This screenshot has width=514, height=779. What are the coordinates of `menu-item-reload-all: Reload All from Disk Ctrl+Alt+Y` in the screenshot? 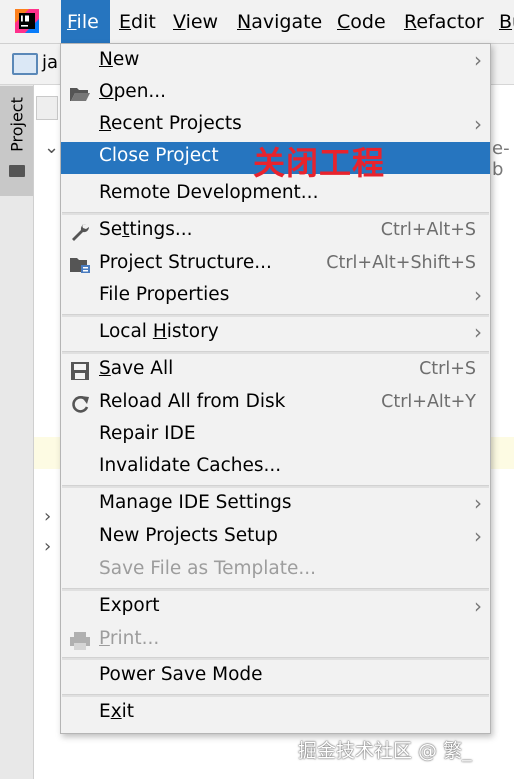 It's located at (275, 404).